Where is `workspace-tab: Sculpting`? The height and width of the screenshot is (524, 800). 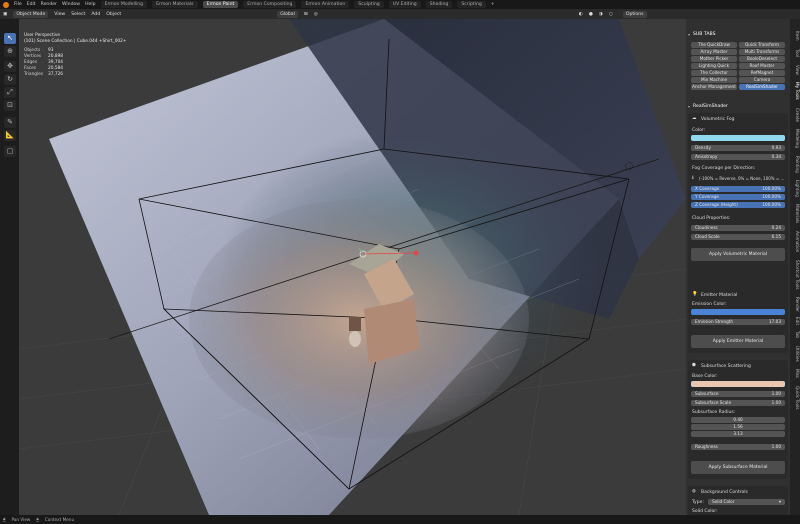 workspace-tab: Sculpting is located at coordinates (369, 4).